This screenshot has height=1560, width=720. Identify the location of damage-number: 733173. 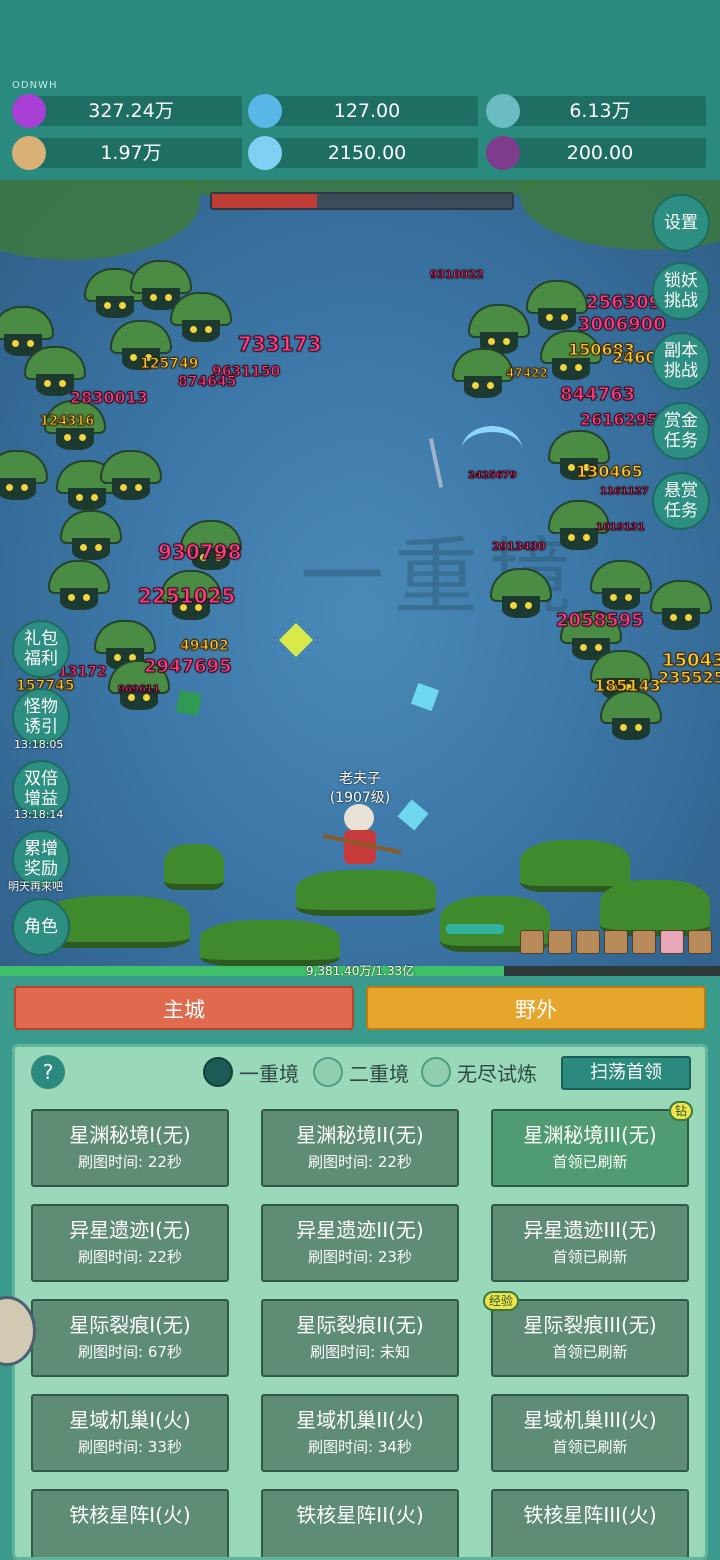
(280, 344).